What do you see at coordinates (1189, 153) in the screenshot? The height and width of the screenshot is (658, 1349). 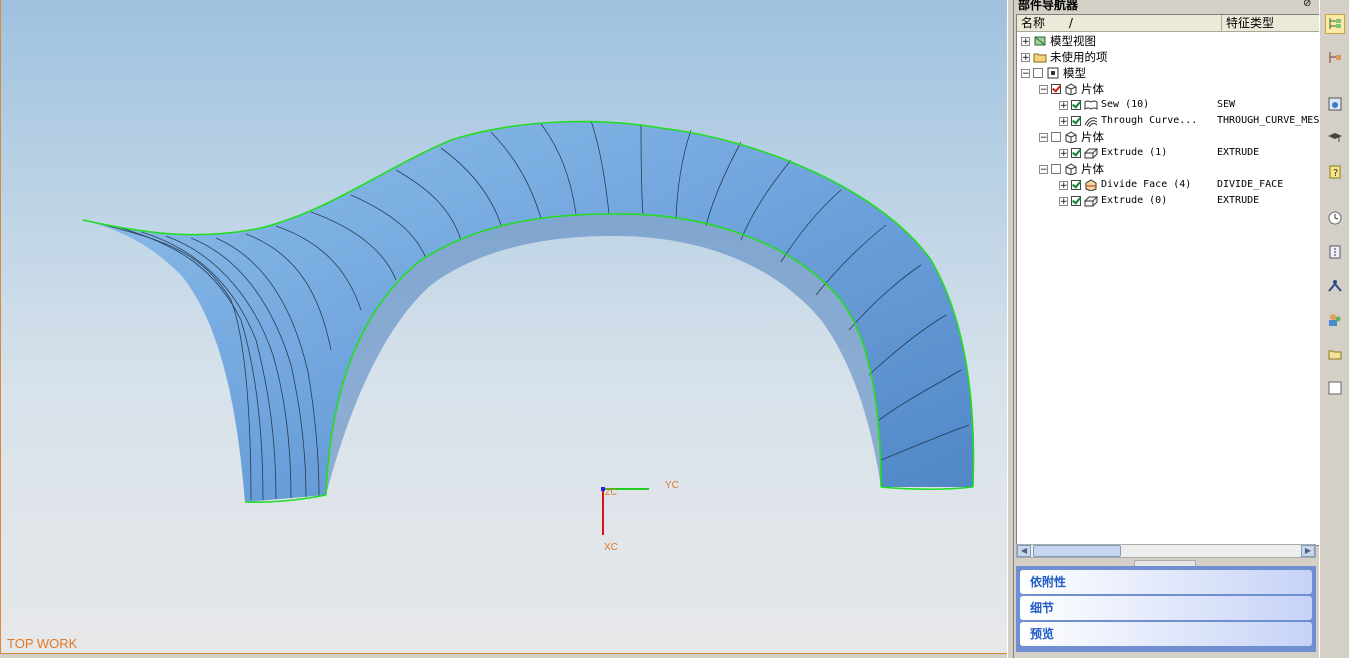 I see `tree-item-extrude-1: + Extrude (1) EXTRUDE` at bounding box center [1189, 153].